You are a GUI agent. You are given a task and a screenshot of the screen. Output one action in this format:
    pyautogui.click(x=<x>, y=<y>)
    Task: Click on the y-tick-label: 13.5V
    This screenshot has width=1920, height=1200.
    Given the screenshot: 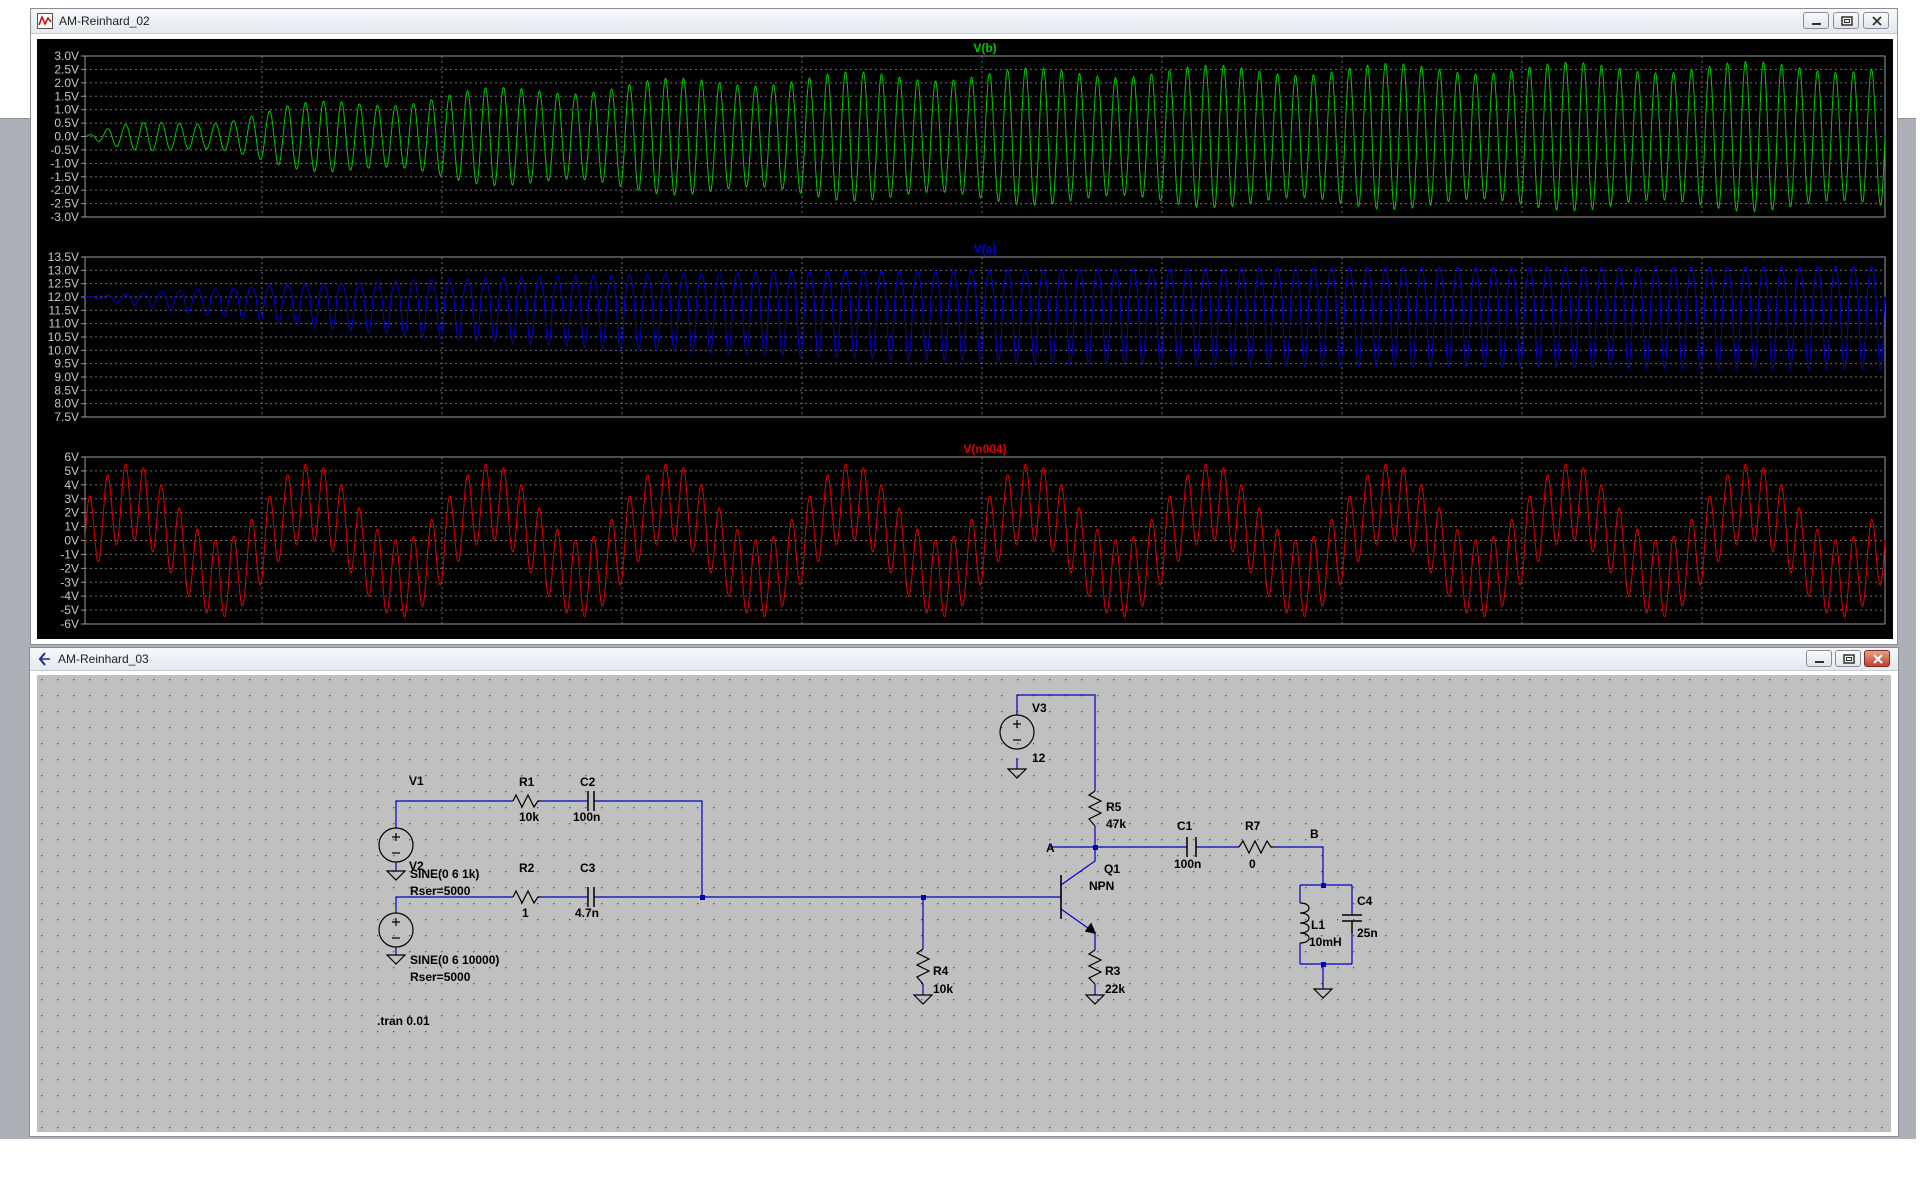 What is the action you would take?
    pyautogui.click(x=63, y=257)
    